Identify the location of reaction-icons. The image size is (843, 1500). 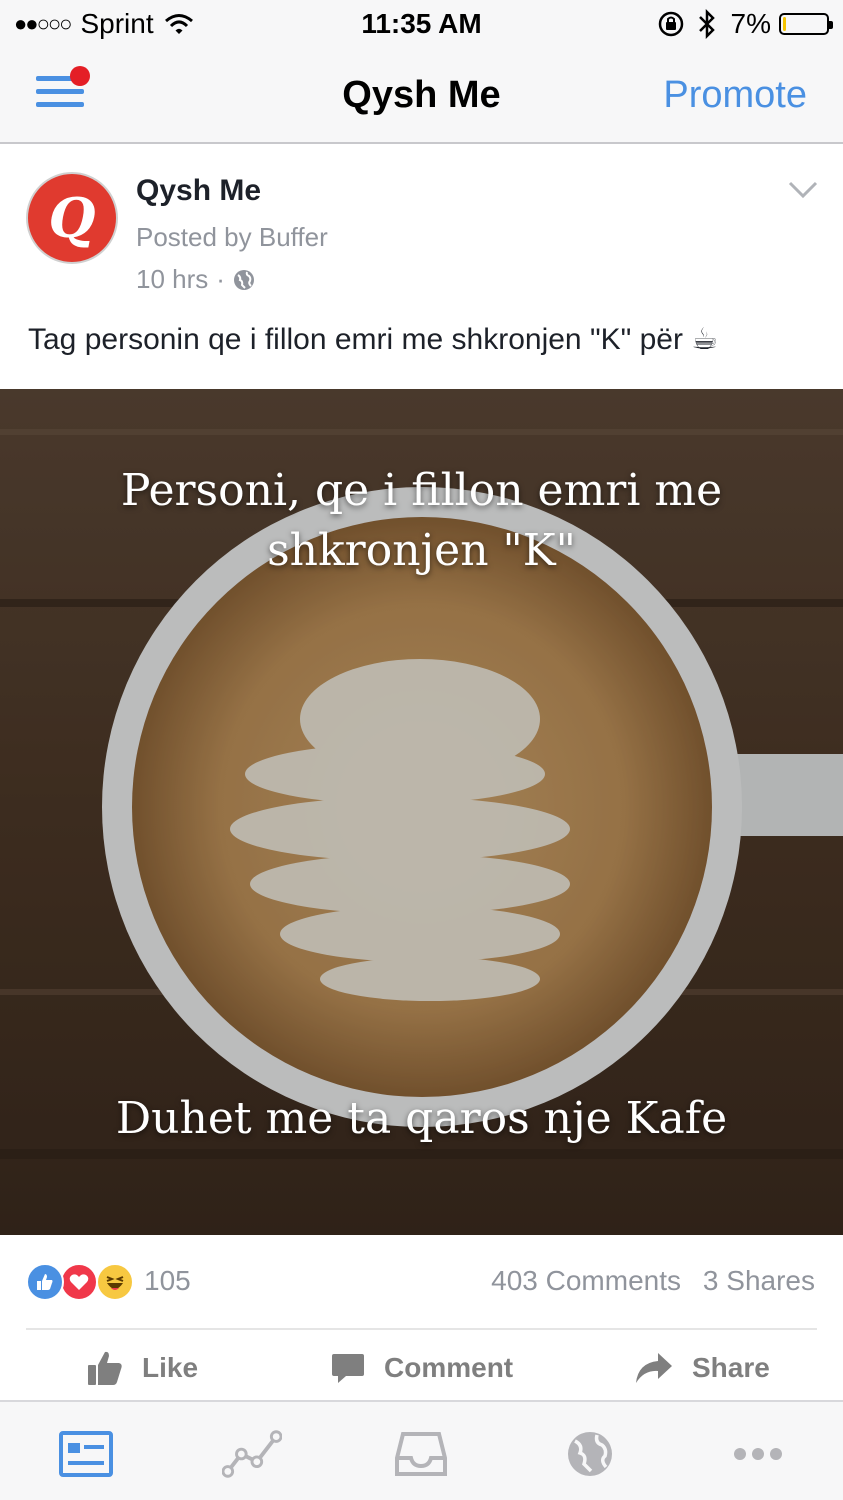
(81, 1282).